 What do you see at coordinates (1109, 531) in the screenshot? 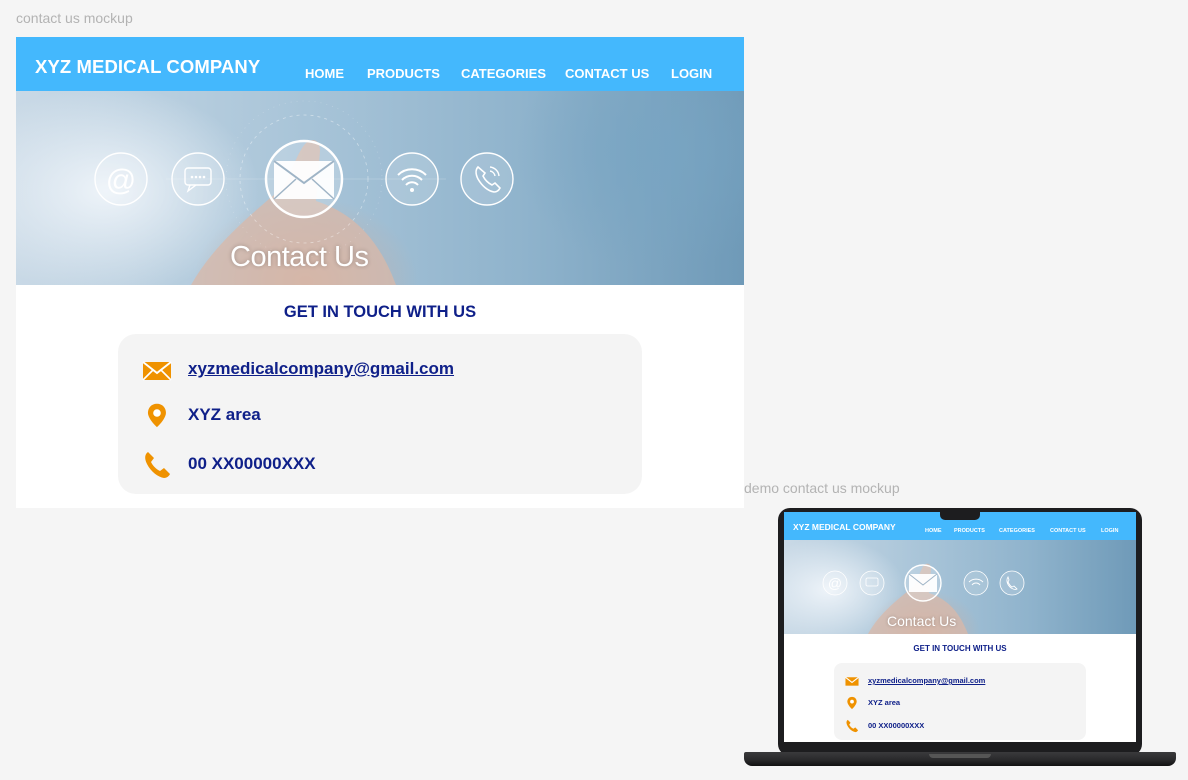
I see `demo-nav-login: LOGIN` at bounding box center [1109, 531].